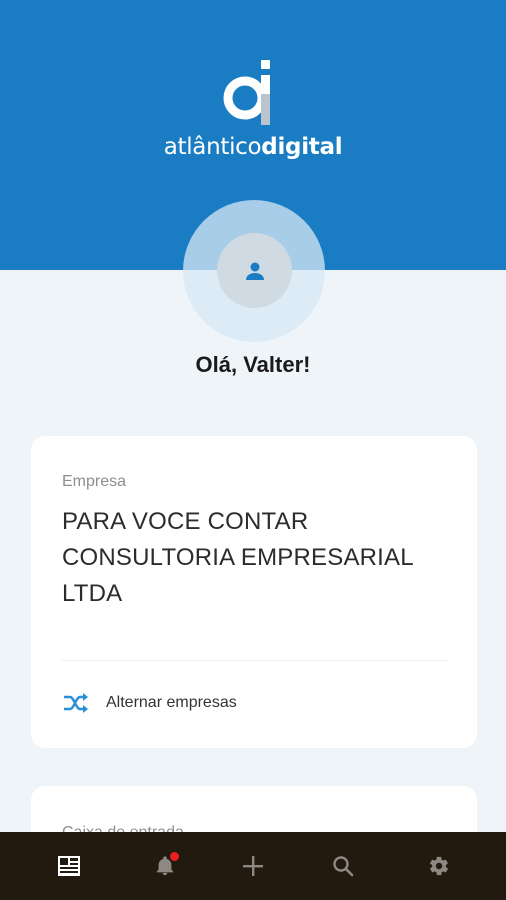 This screenshot has height=900, width=506. Describe the element at coordinates (253, 147) in the screenshot. I see `brand-wordmark: atlânticodigital` at that location.